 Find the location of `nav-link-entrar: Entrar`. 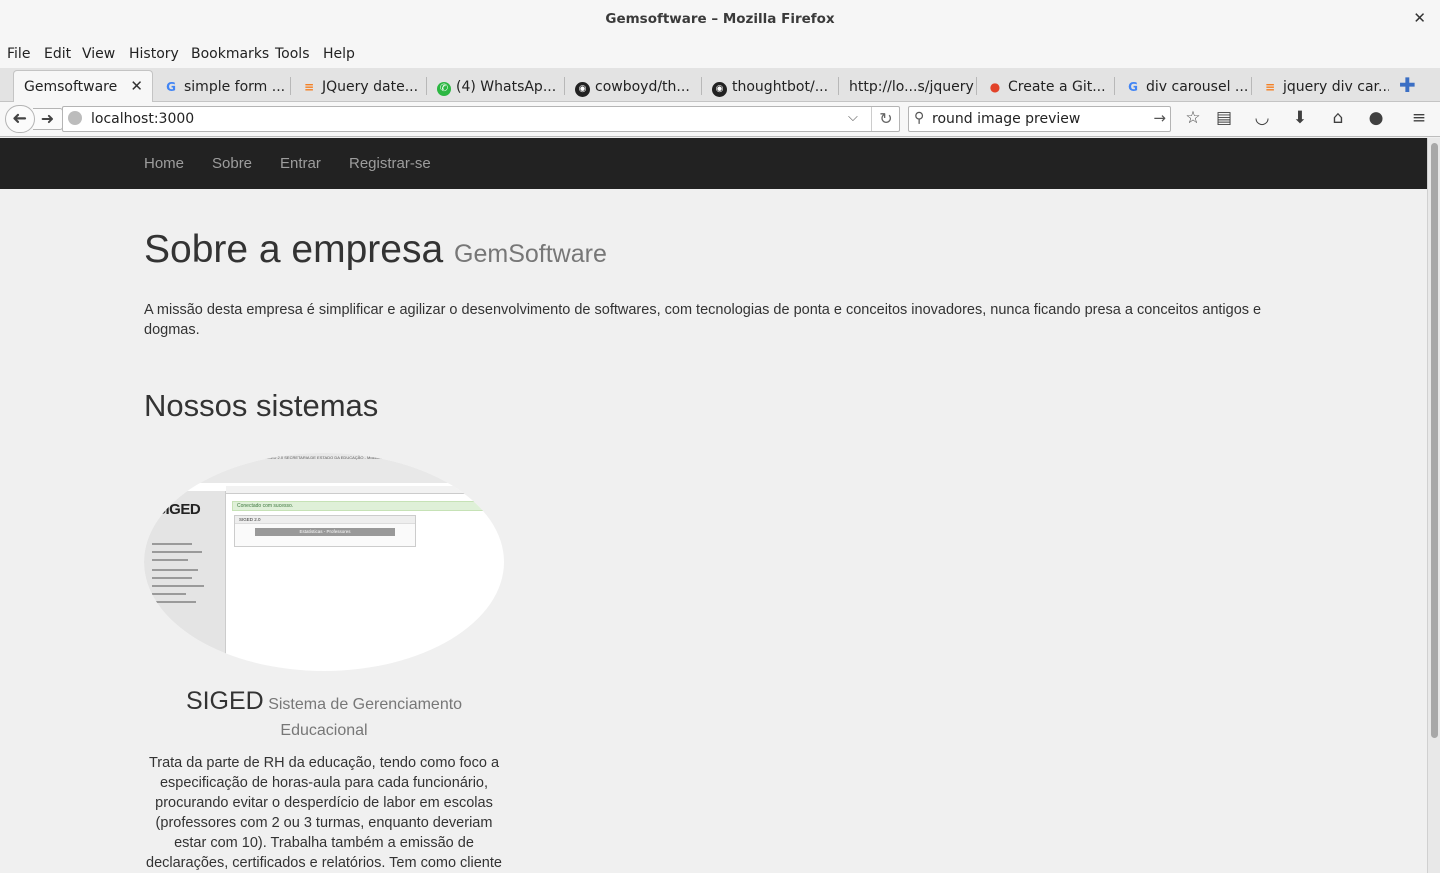

nav-link-entrar: Entrar is located at coordinates (300, 163).